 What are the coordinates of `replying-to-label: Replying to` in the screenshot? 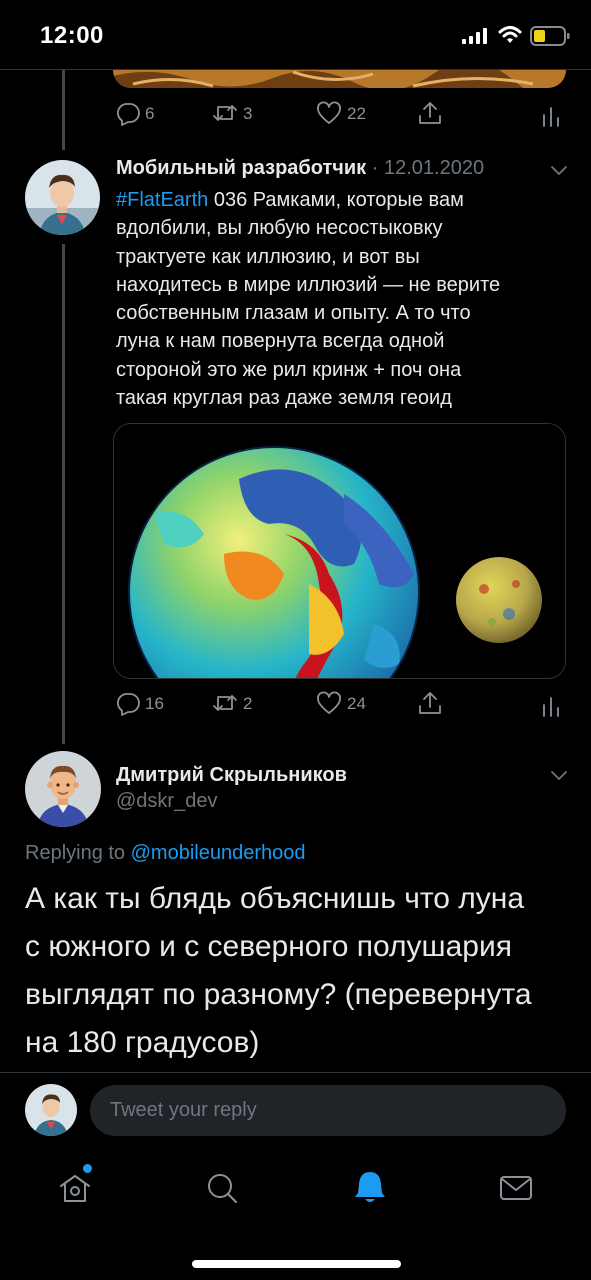 It's located at (78, 853).